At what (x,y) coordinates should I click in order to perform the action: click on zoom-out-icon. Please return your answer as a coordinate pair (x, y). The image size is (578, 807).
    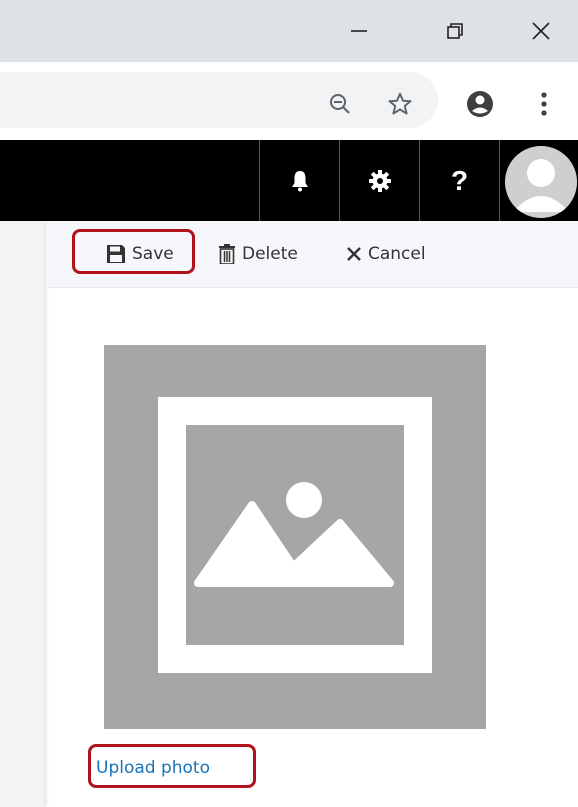
    Looking at the image, I should click on (340, 104).